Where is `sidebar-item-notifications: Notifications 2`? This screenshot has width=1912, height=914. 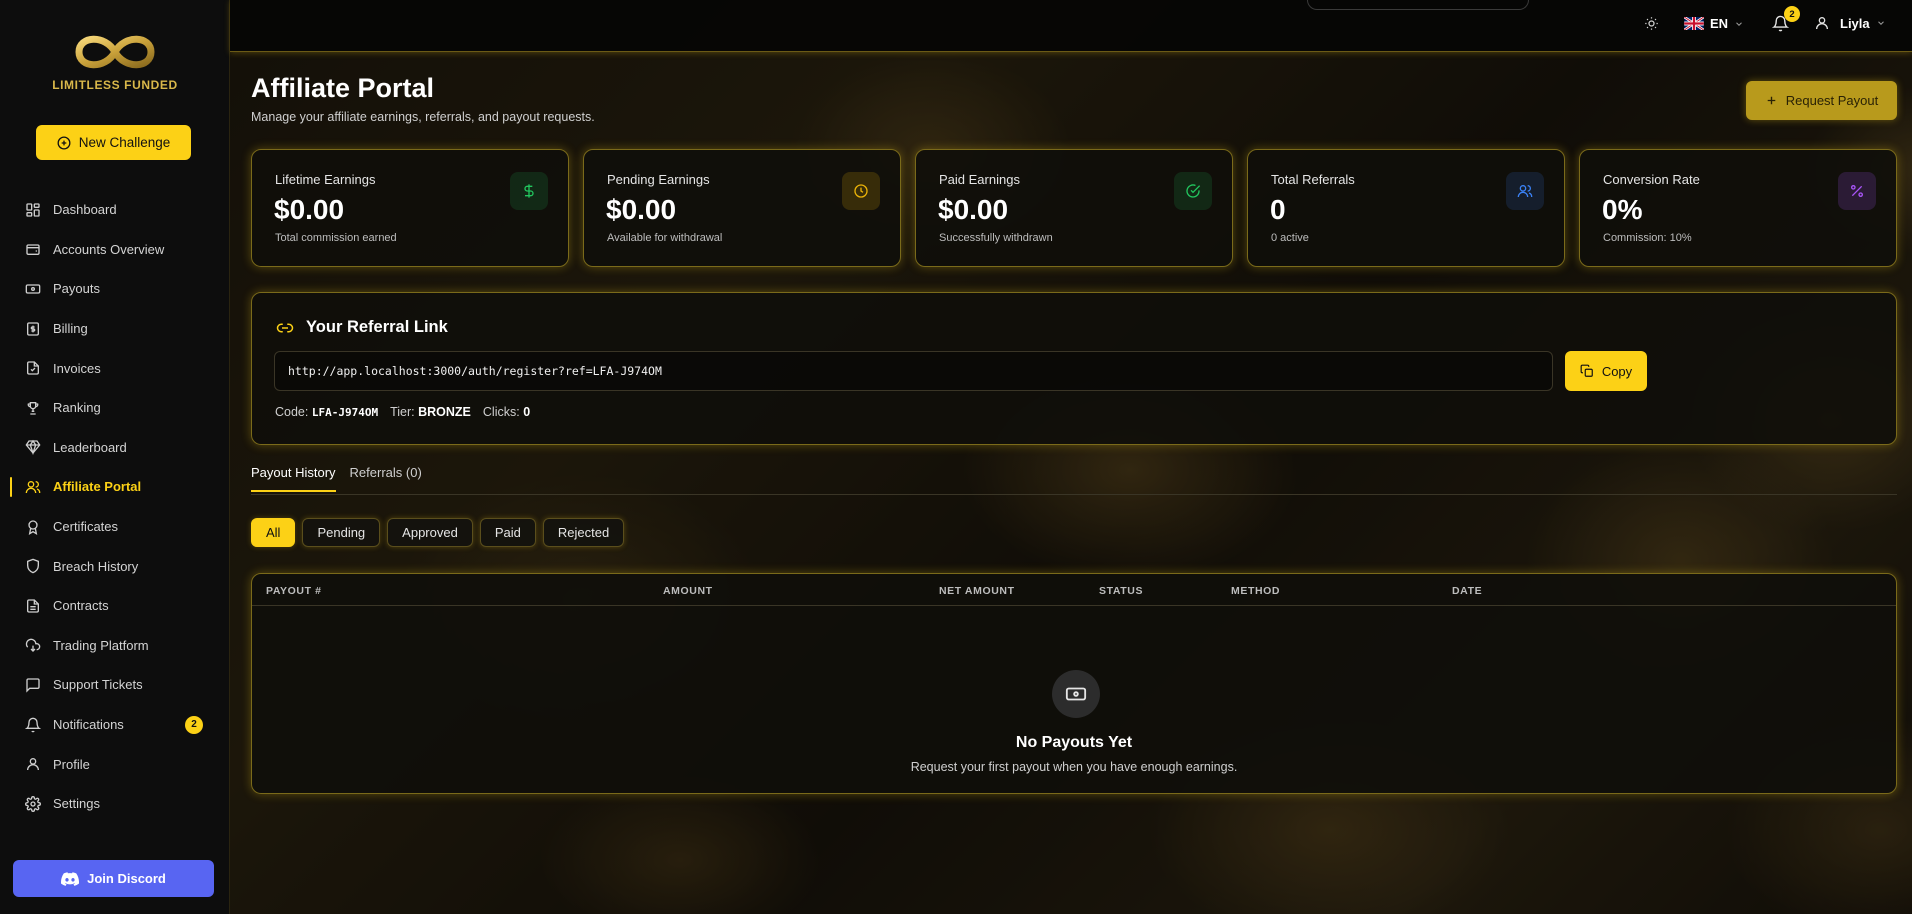 sidebar-item-notifications: Notifications 2 is located at coordinates (115, 725).